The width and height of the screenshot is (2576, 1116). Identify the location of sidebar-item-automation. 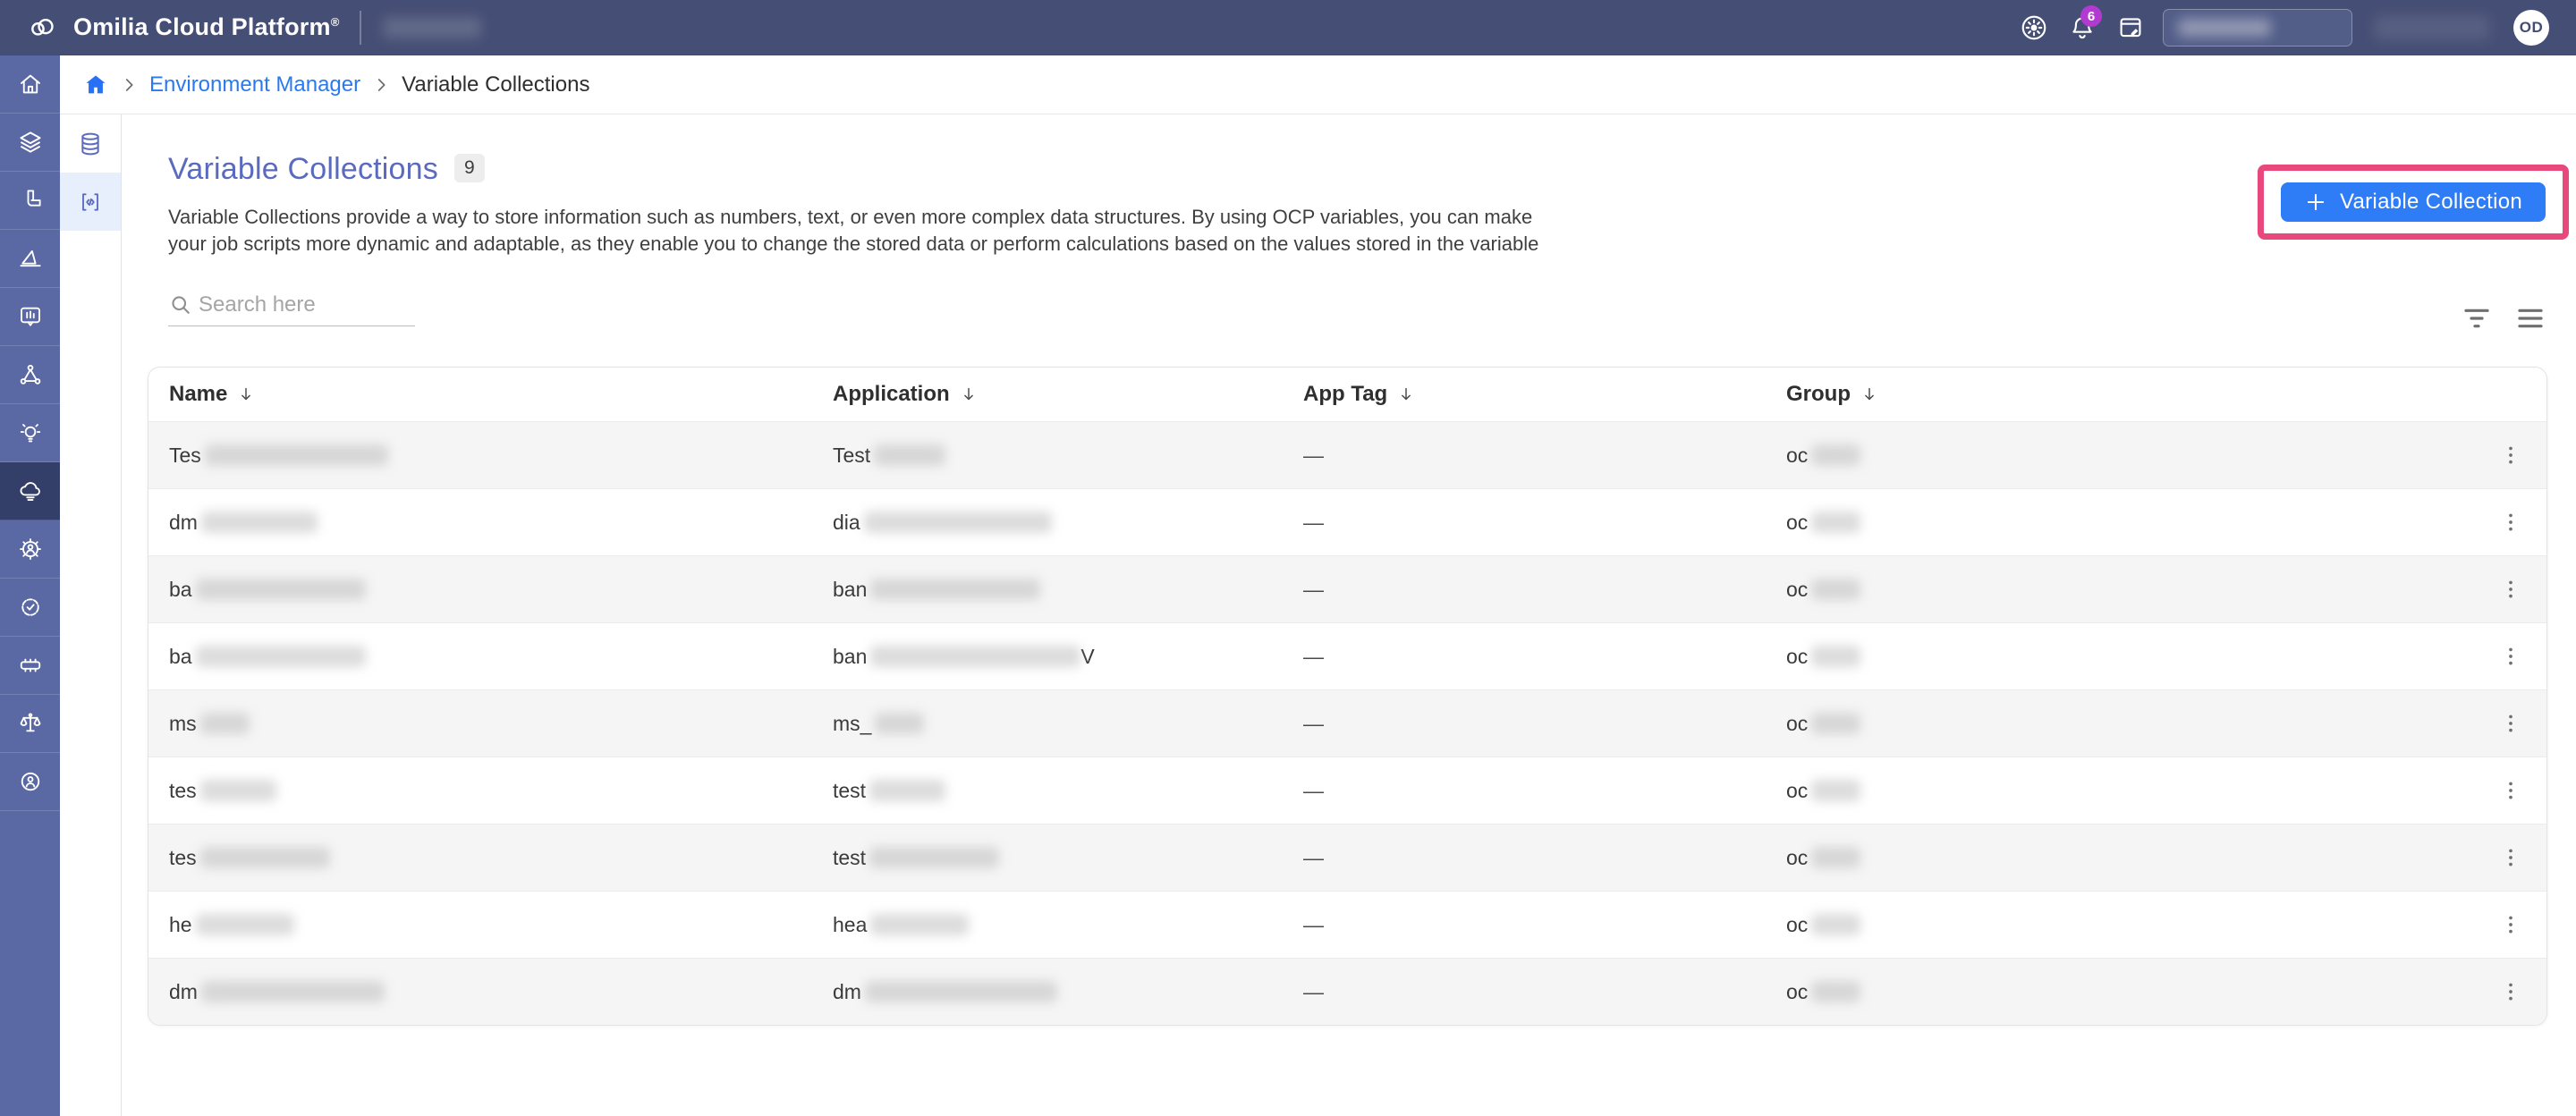
(30, 666).